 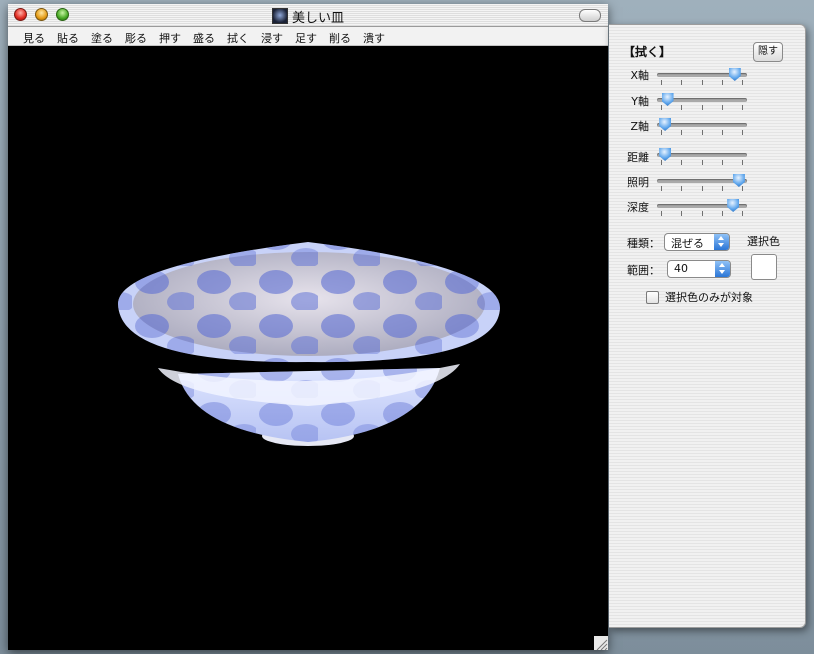 What do you see at coordinates (709, 297) in the screenshot?
I see `only-selected-label: 選択色のみが対象` at bounding box center [709, 297].